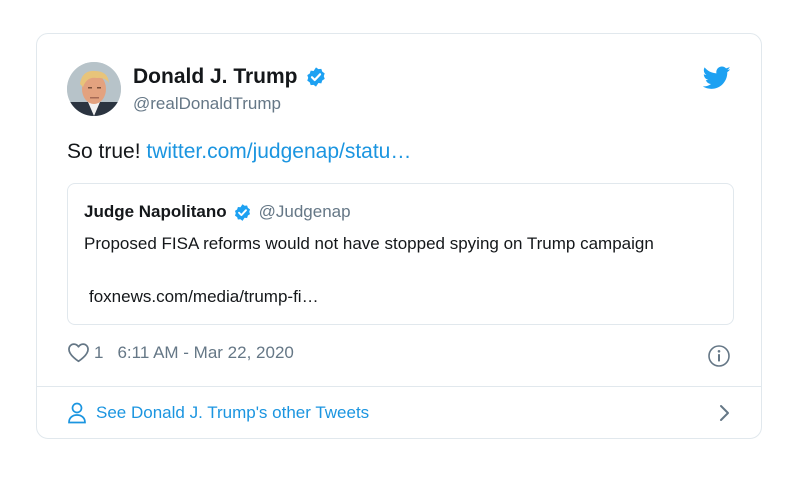 The height and width of the screenshot is (490, 799). Describe the element at coordinates (77, 413) in the screenshot. I see `person-icon` at that location.